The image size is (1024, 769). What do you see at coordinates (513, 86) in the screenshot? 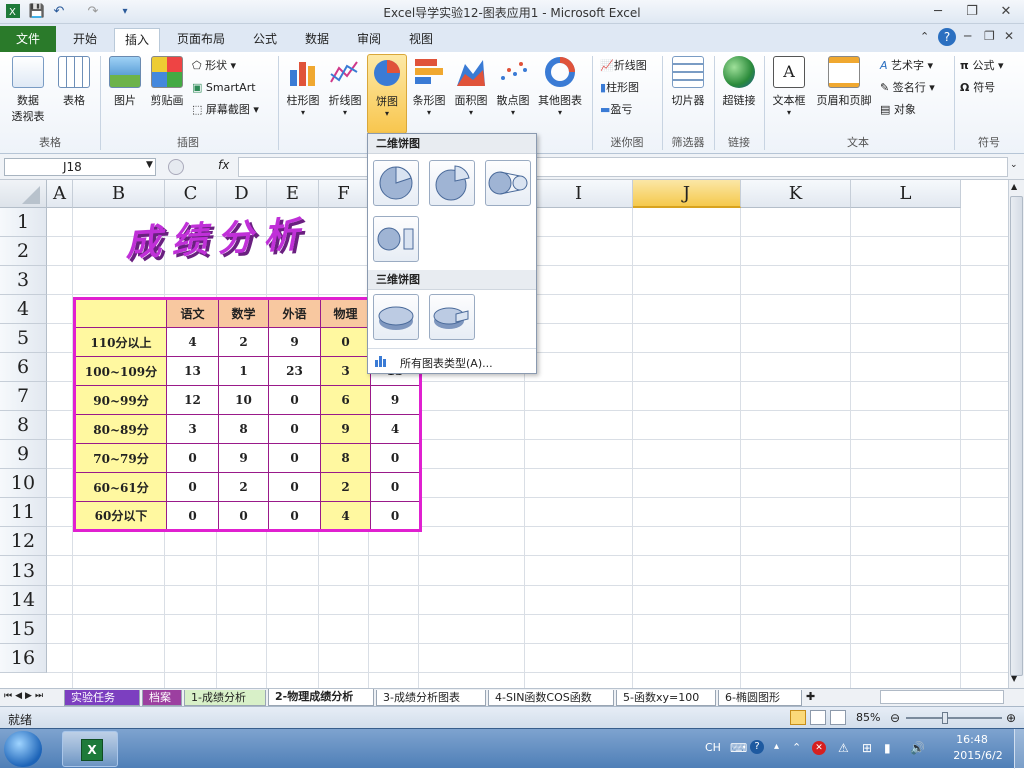
I see `scatter-chart-button: 散点图 ▾` at bounding box center [513, 86].